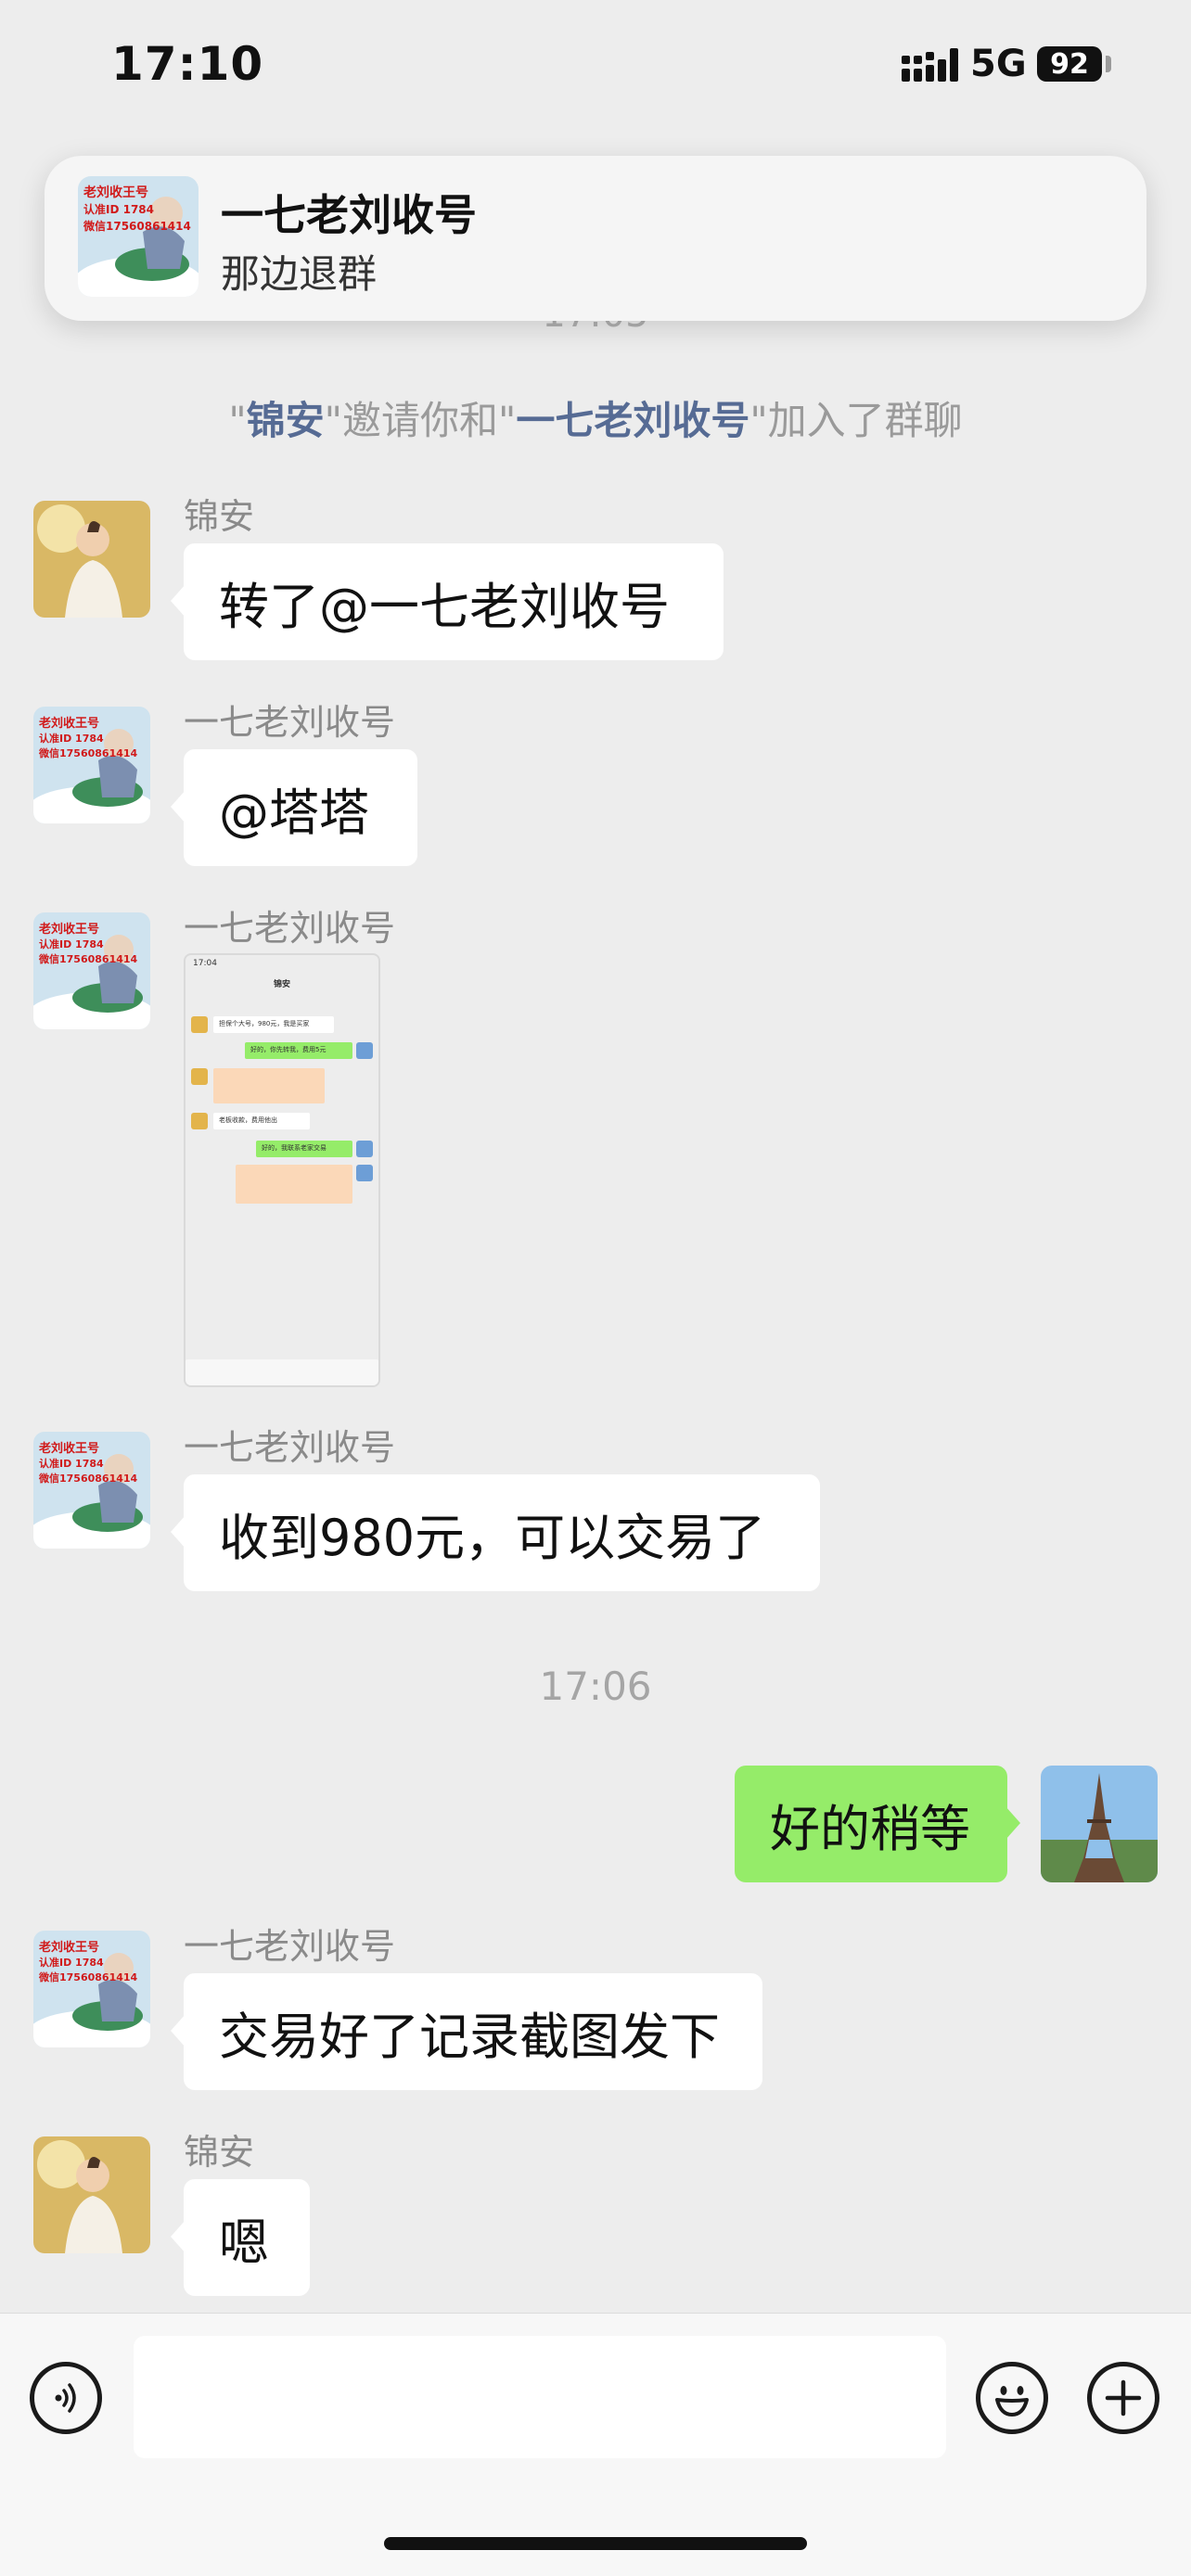 The image size is (1191, 2576). What do you see at coordinates (595, 1686) in the screenshot?
I see `time-separator: 17:06` at bounding box center [595, 1686].